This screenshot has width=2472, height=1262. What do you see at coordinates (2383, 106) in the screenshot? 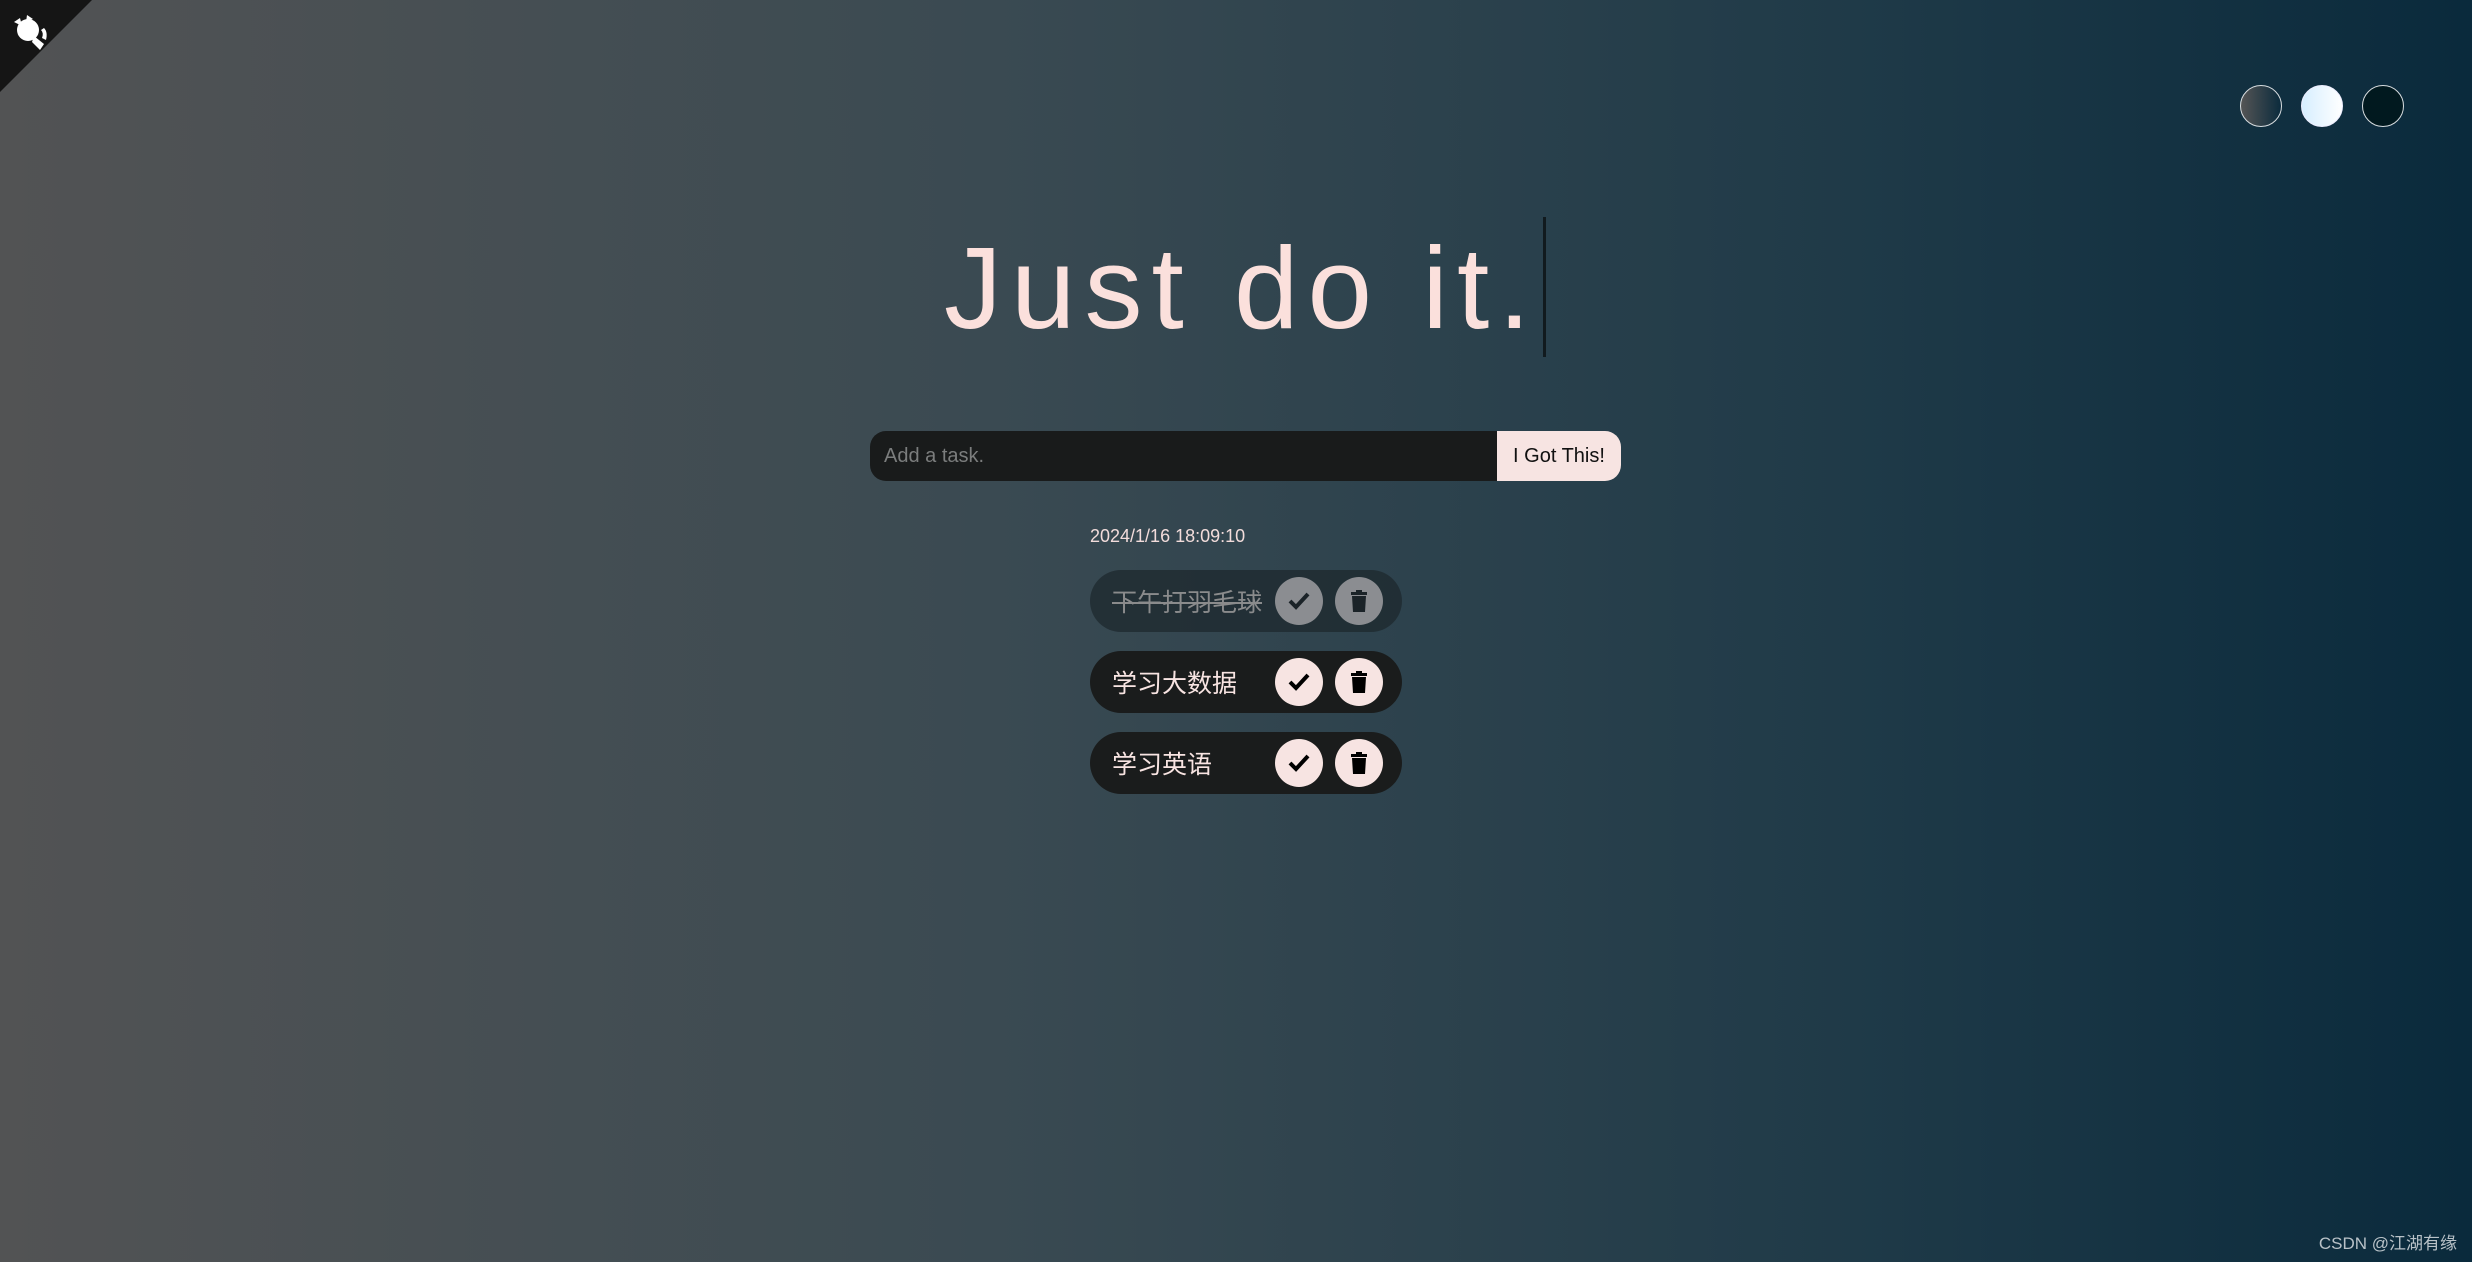
I see `theme-darker-button` at bounding box center [2383, 106].